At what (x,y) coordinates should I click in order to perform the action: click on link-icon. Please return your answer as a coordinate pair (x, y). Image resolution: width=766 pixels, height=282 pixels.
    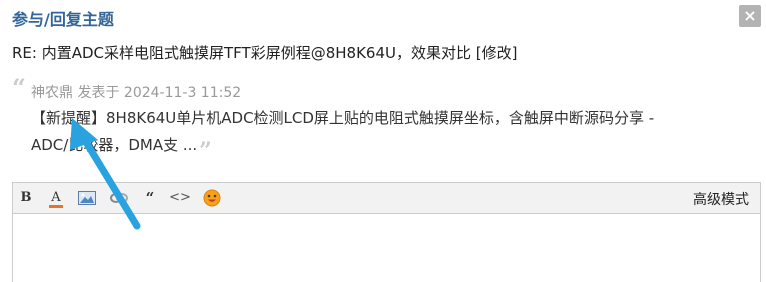
    Looking at the image, I should click on (119, 198).